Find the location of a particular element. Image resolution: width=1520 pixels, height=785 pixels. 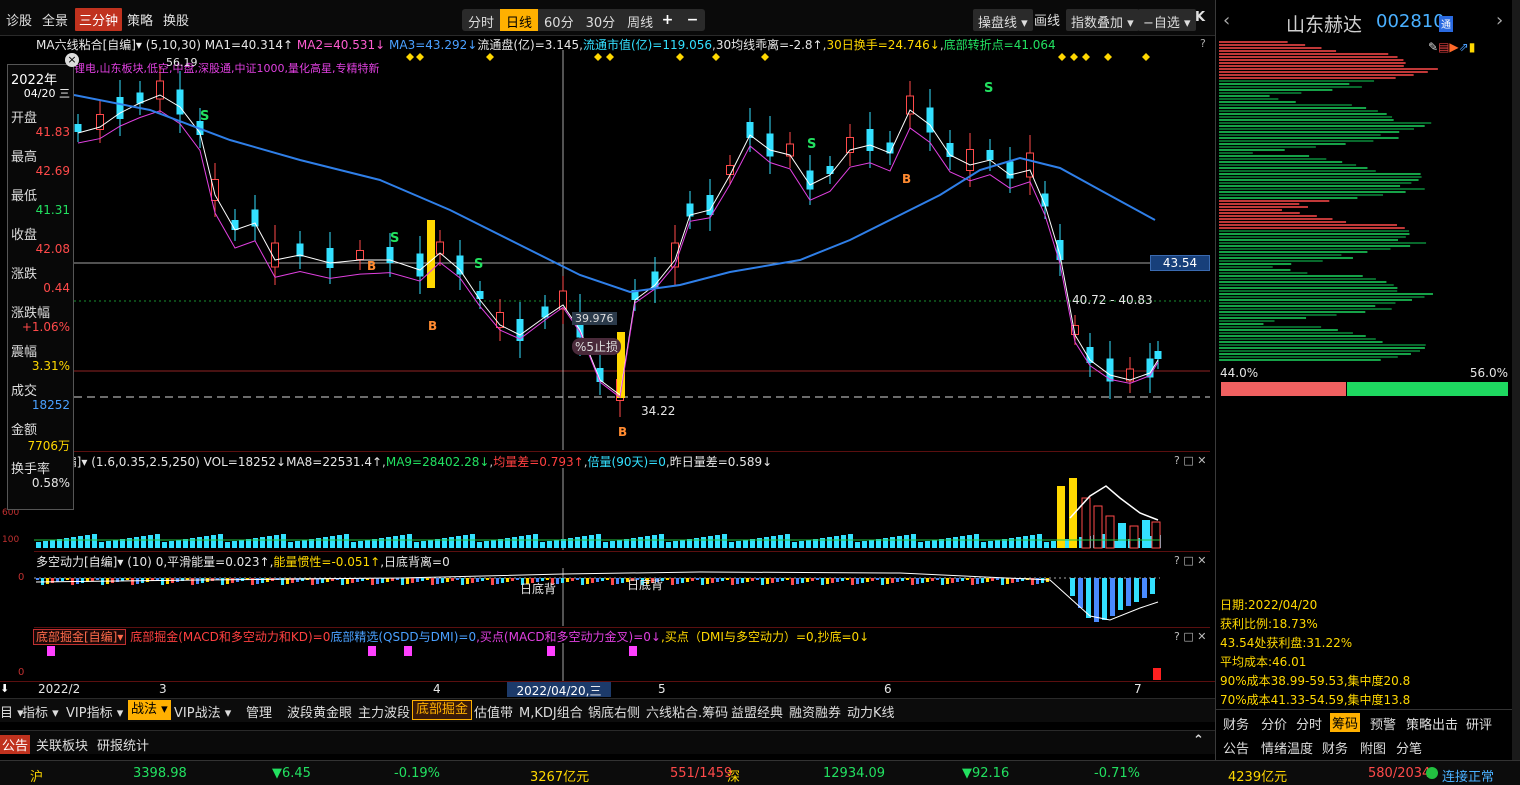

trading-line-button: 操盘线 ▾ is located at coordinates (1003, 20).